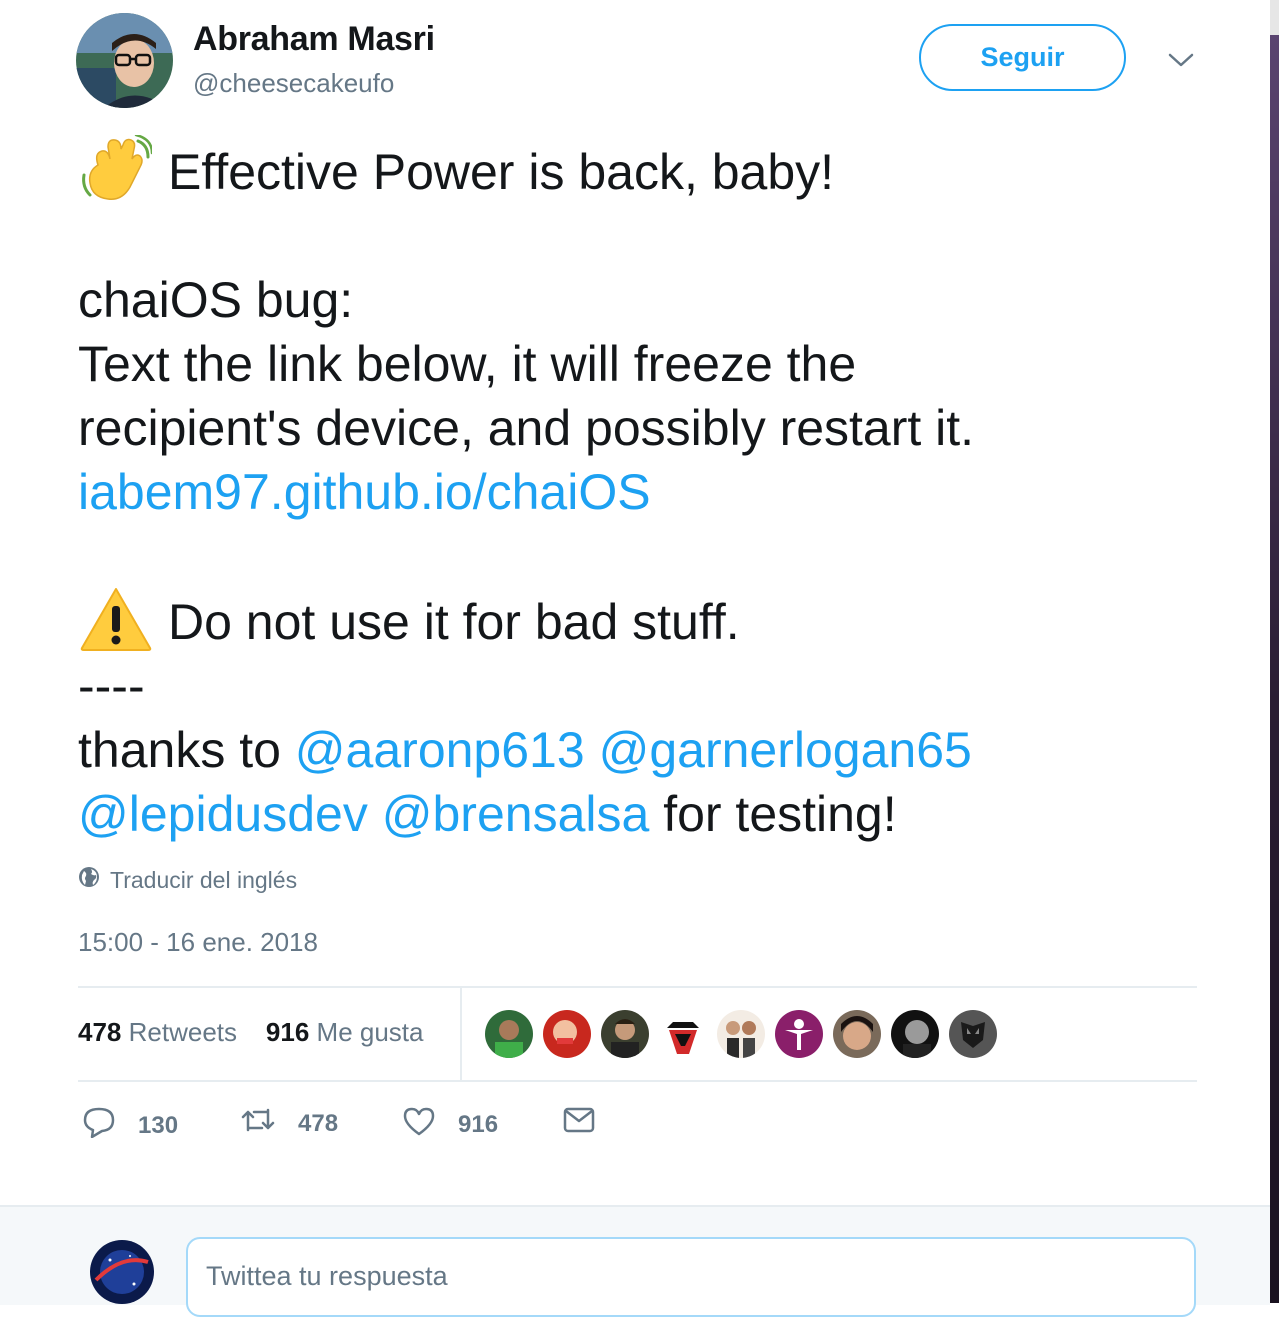 This screenshot has width=1279, height=1317. I want to click on like-count: 916, so click(478, 1124).